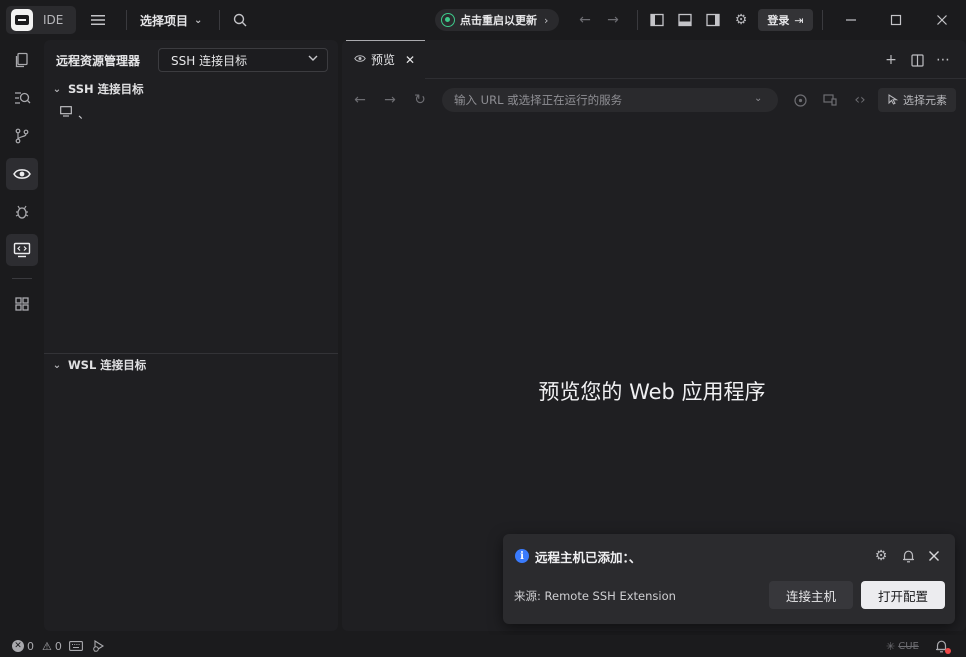  What do you see at coordinates (948, 651) in the screenshot?
I see `notification-badge` at bounding box center [948, 651].